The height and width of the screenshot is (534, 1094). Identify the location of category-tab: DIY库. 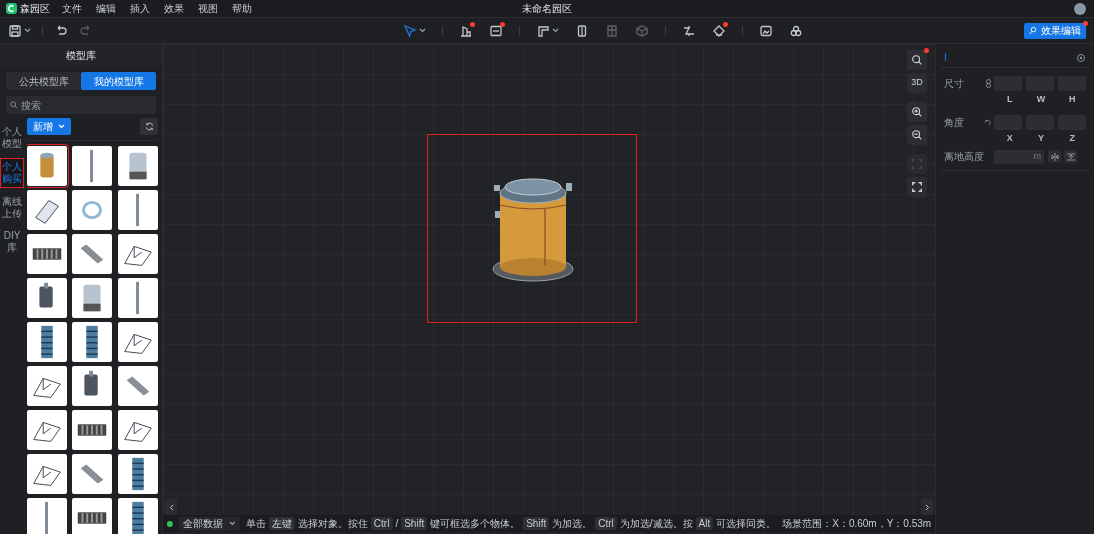
(12, 242).